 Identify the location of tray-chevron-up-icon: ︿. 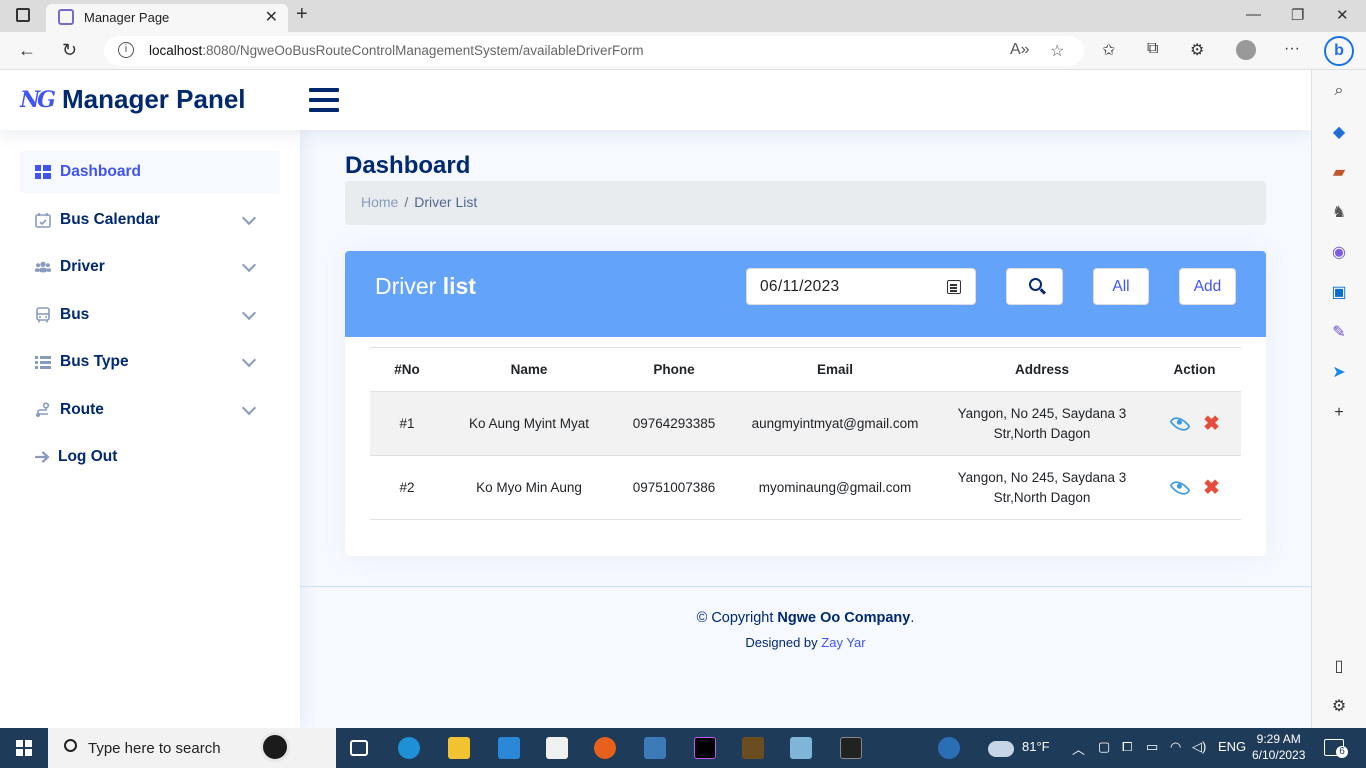
(1078, 748).